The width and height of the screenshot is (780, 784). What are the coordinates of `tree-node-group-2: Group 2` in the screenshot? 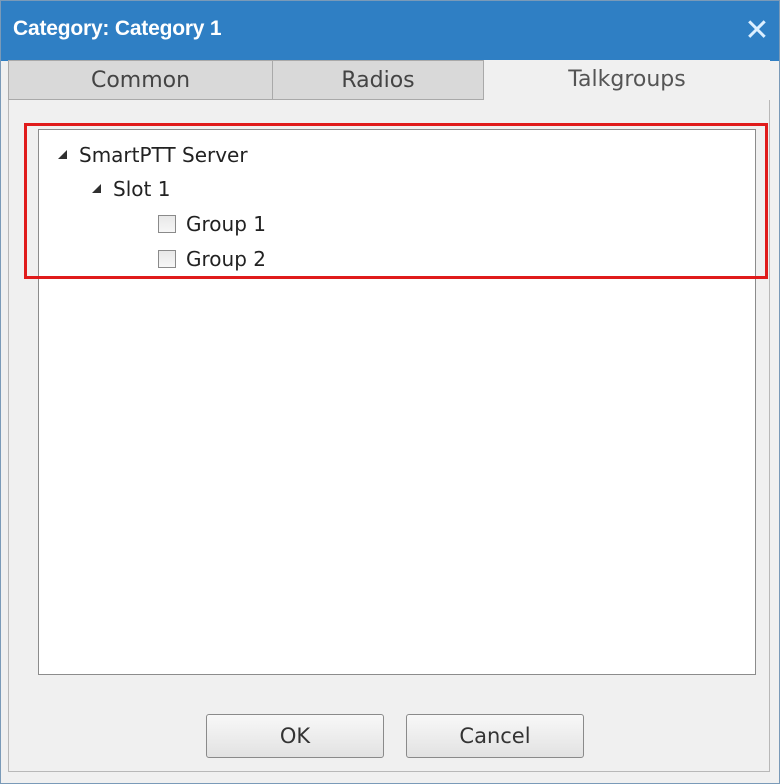 It's located at (212, 259).